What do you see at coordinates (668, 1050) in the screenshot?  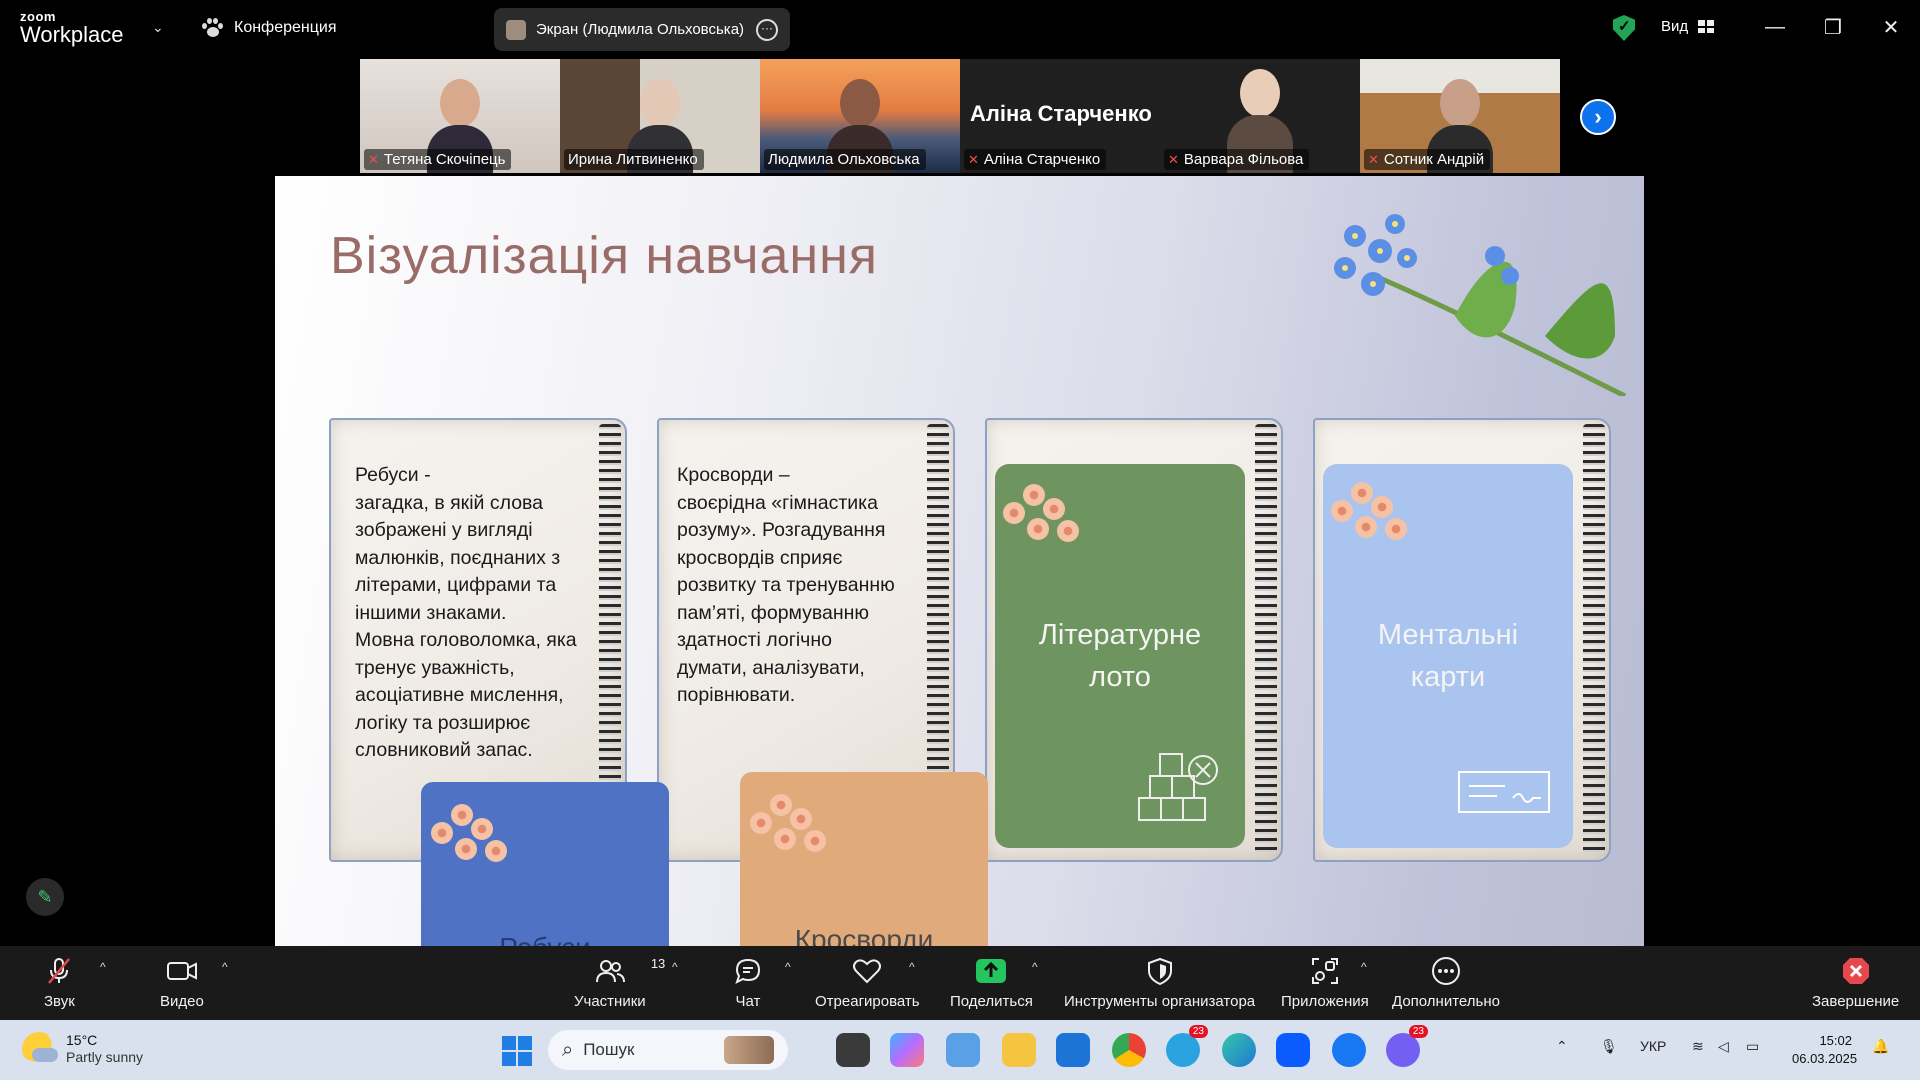 I see `taskbar-search: ⌕ Пошук` at bounding box center [668, 1050].